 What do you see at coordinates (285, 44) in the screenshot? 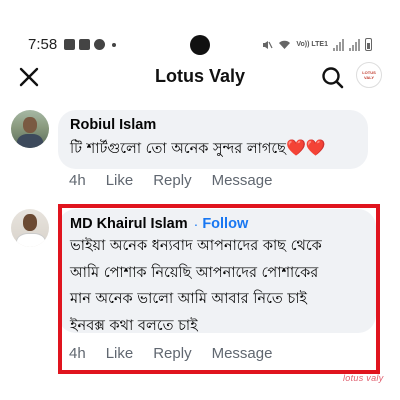
I see `wifi-icon` at bounding box center [285, 44].